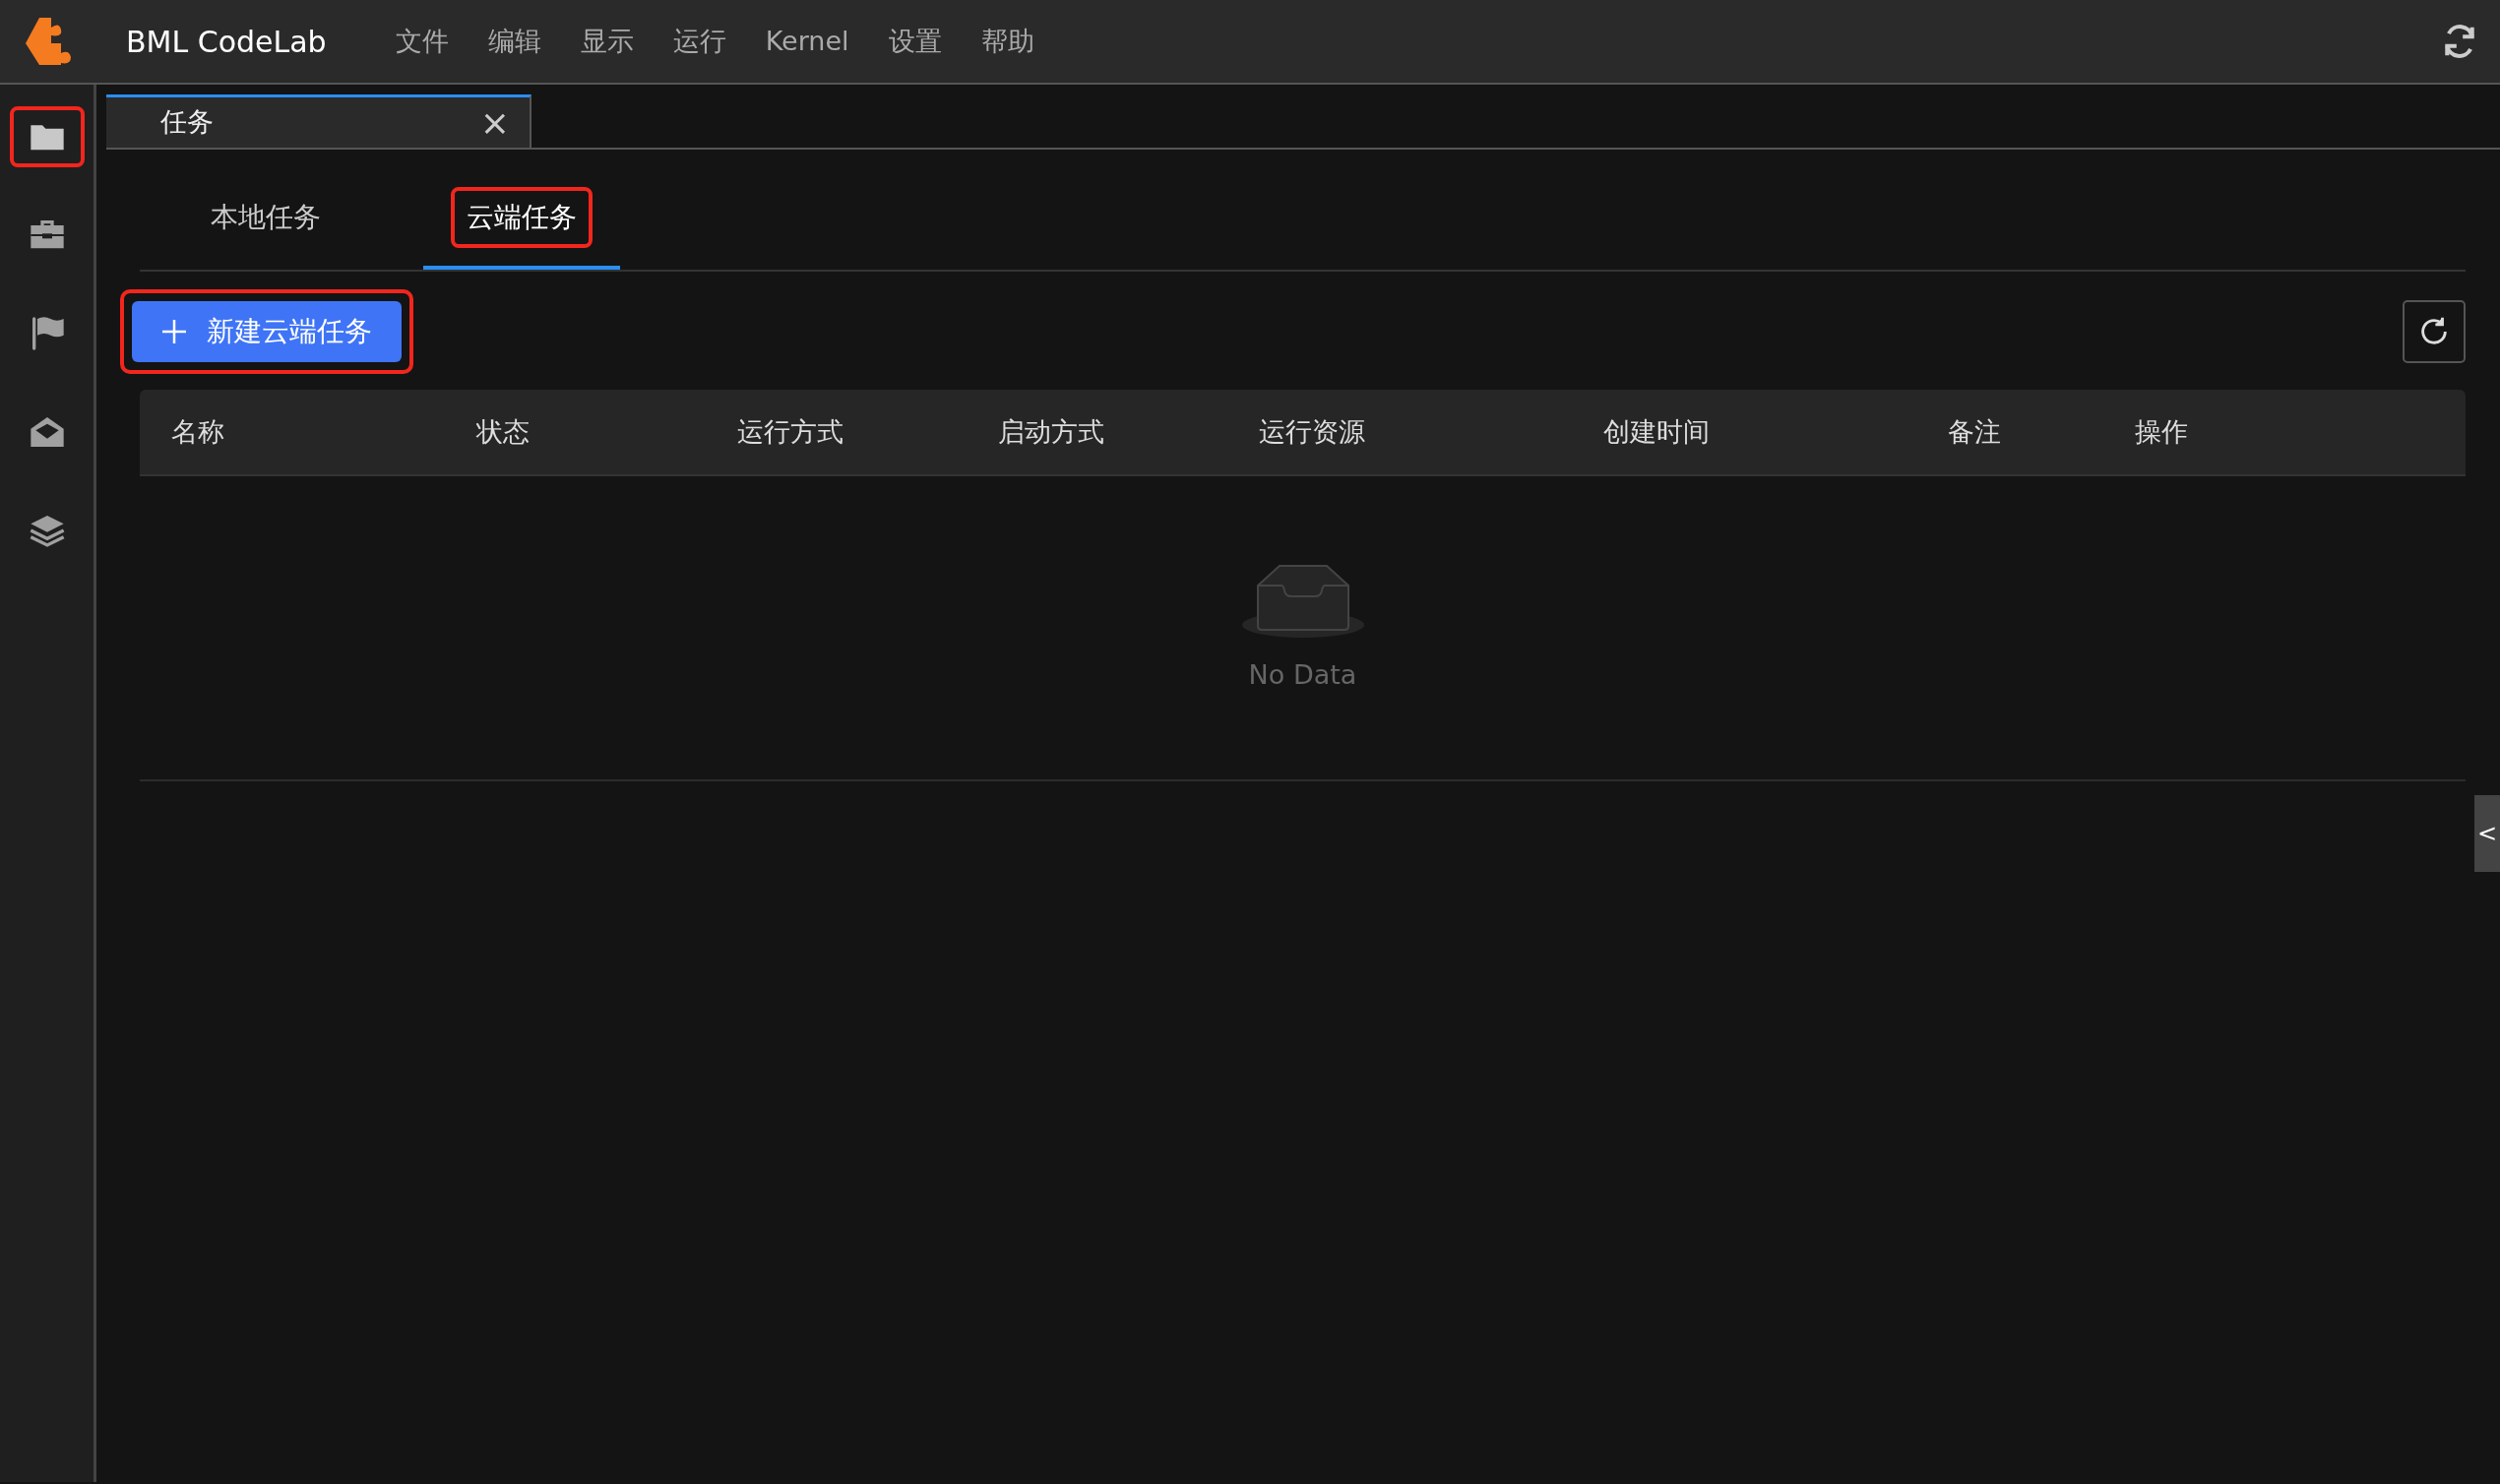  I want to click on refresh-button, so click(2435, 332).